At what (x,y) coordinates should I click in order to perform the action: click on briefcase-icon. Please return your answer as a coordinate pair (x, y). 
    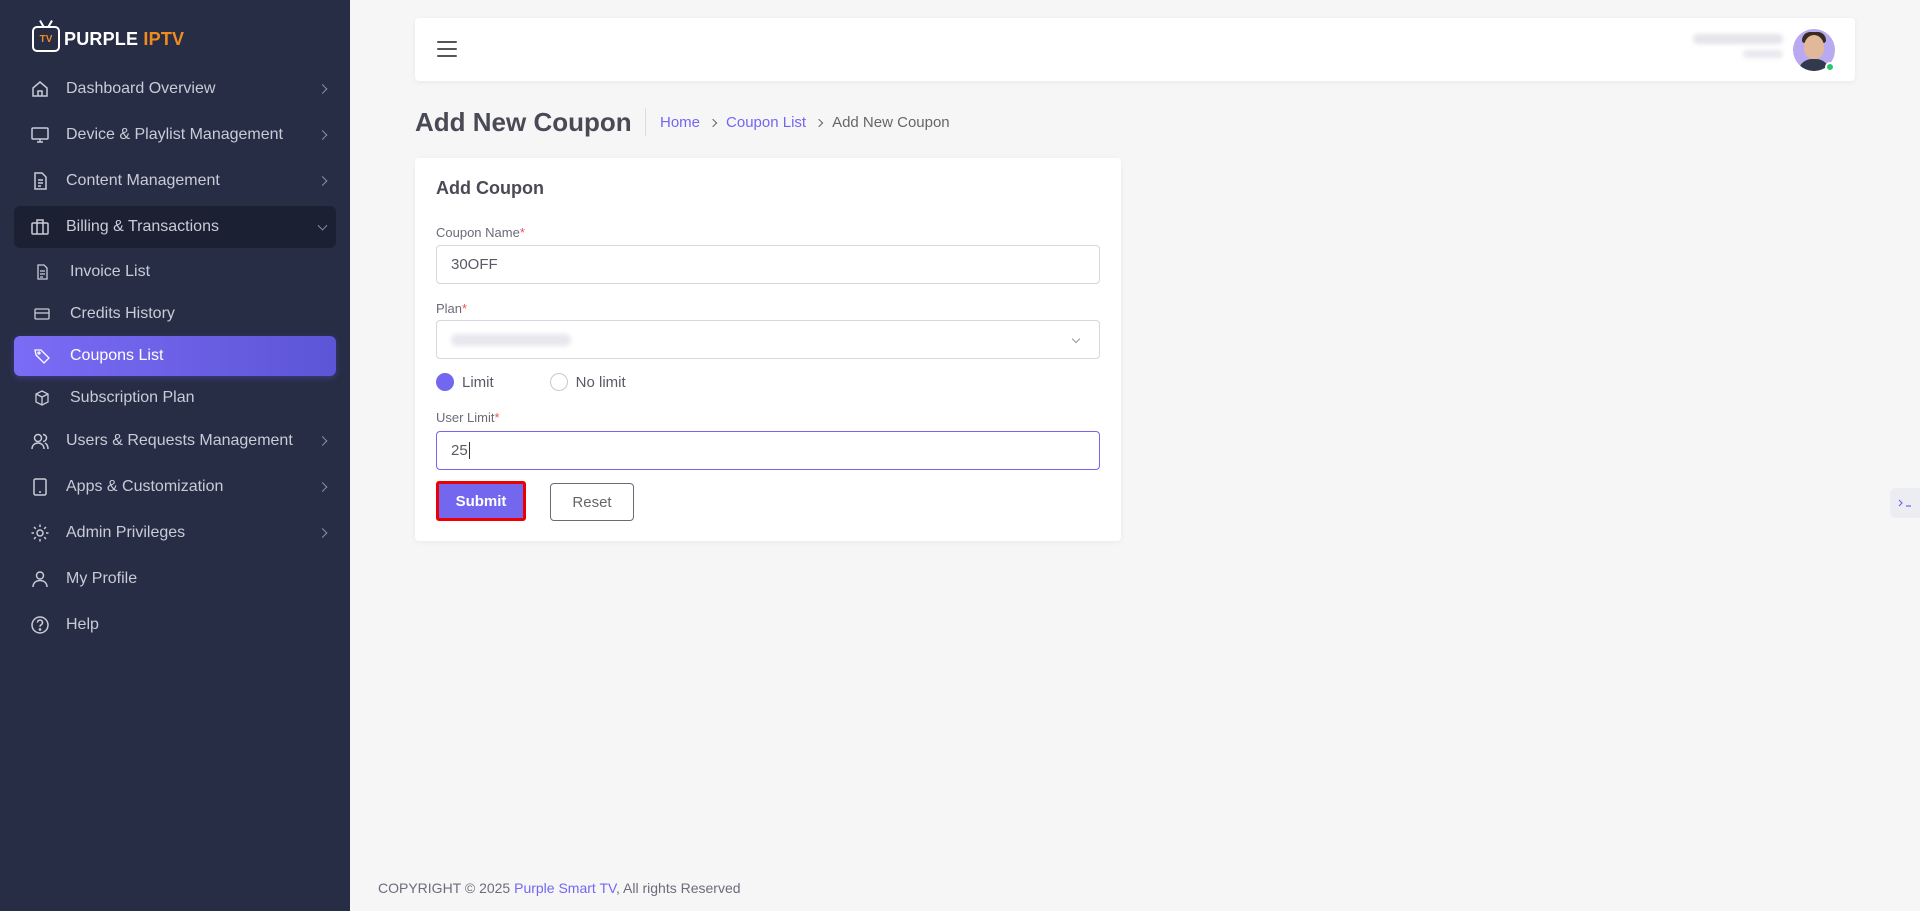
    Looking at the image, I should click on (40, 227).